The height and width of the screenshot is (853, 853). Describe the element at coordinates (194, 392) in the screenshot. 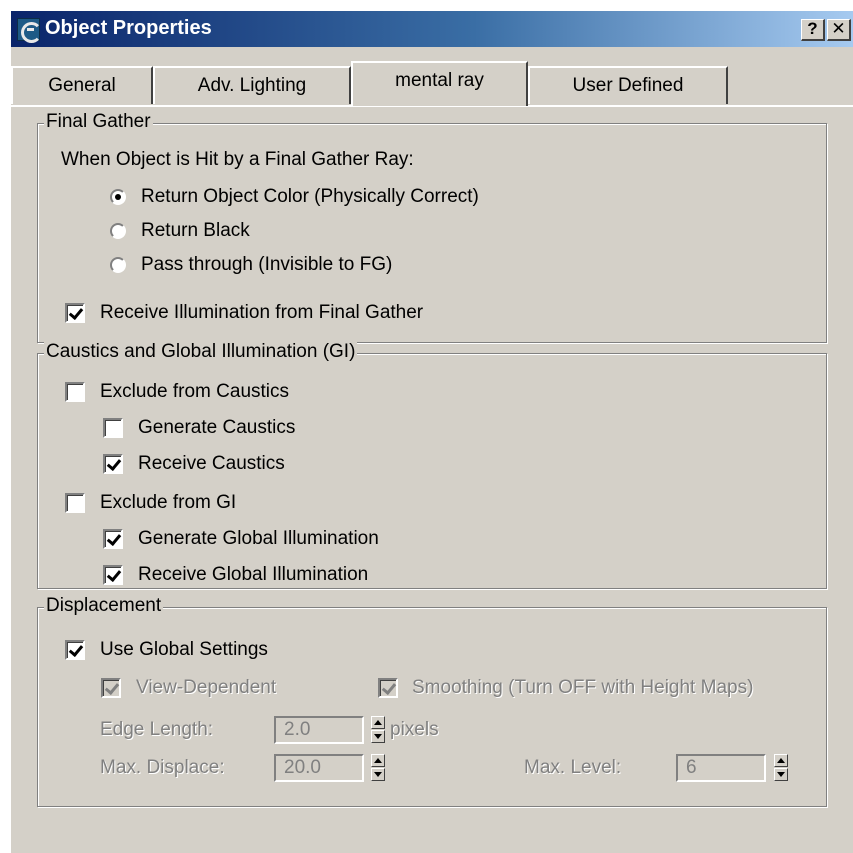

I see `exclude-caustics-label: Exclude from Caustics` at that location.